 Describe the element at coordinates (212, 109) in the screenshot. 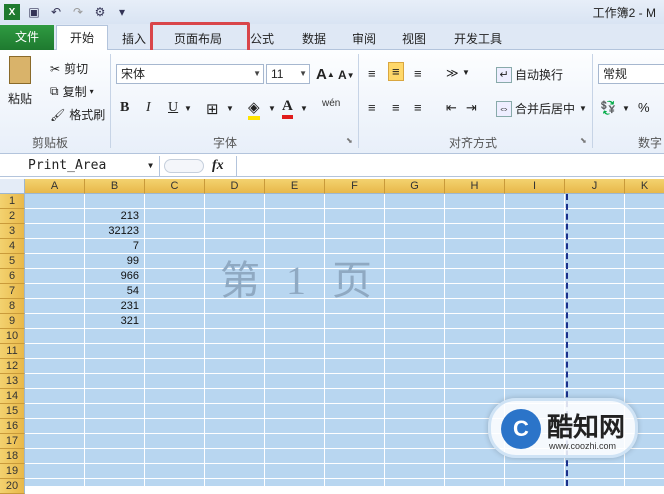

I see `borders-icon: ⊞` at that location.